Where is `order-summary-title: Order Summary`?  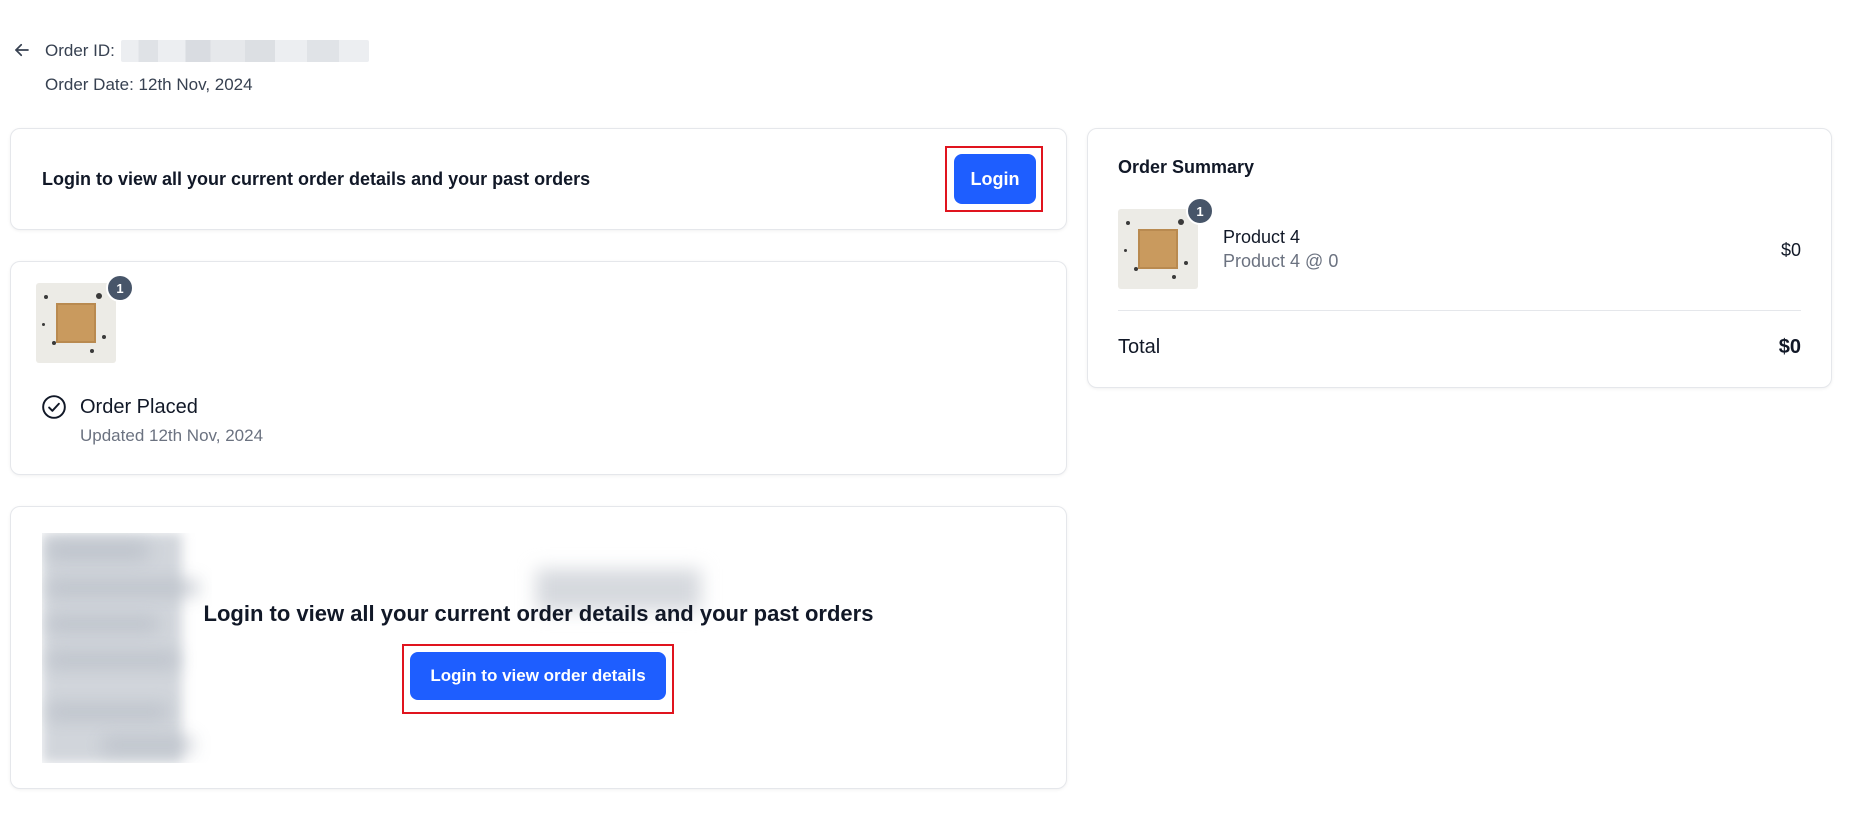 order-summary-title: Order Summary is located at coordinates (1186, 167).